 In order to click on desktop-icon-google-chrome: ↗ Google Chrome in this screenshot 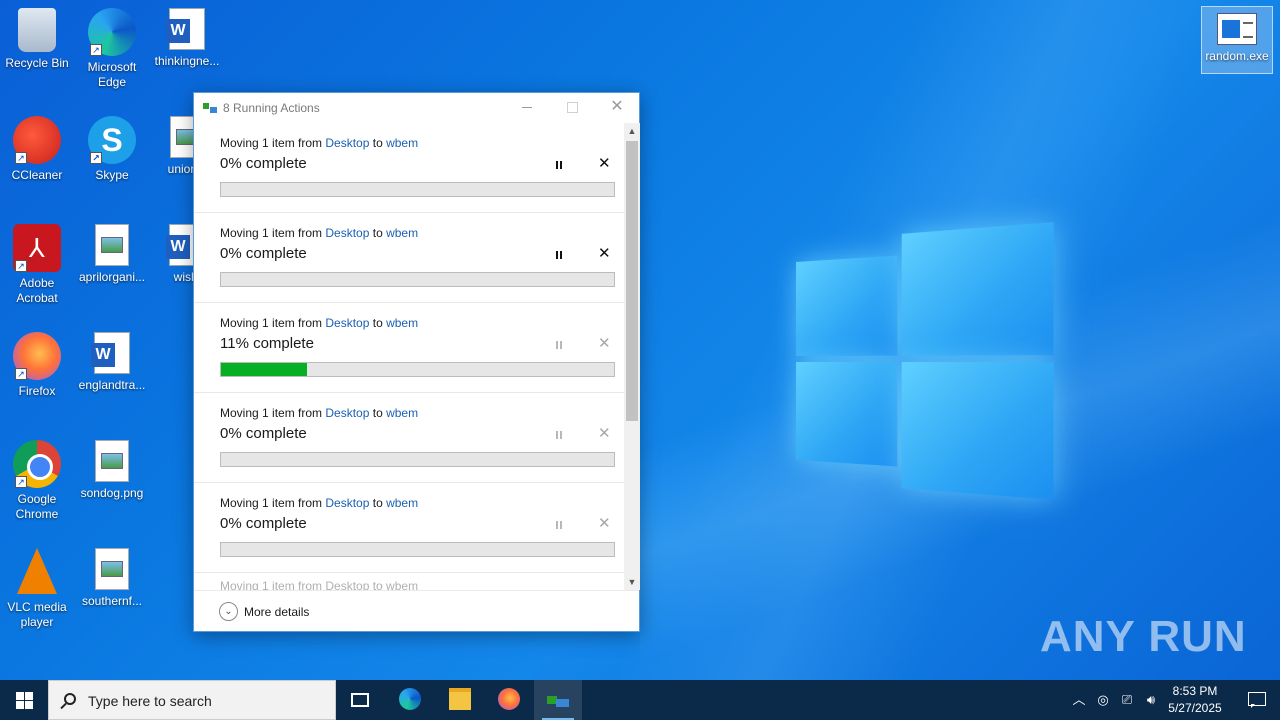, I will do `click(37, 481)`.